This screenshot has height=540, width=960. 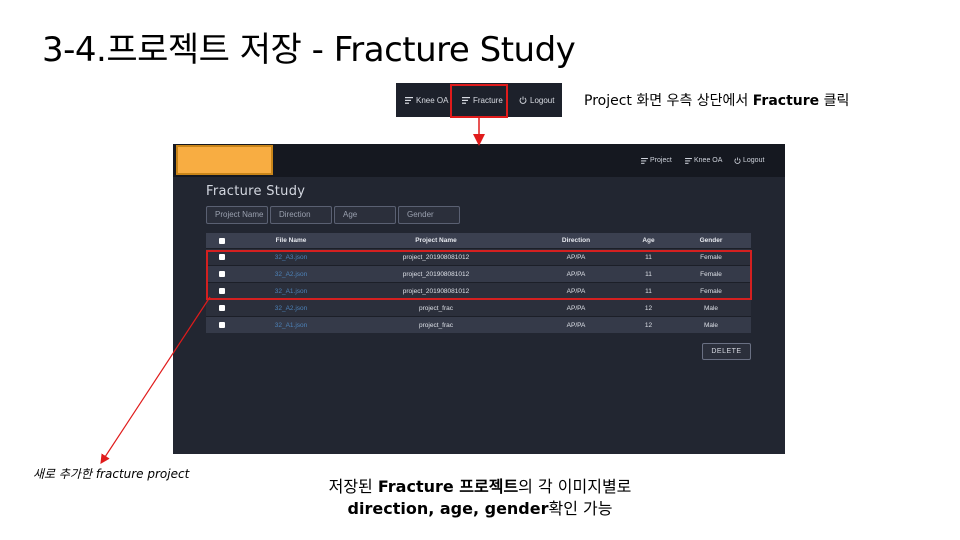 I want to click on app-nav-project: Project, so click(x=656, y=160).